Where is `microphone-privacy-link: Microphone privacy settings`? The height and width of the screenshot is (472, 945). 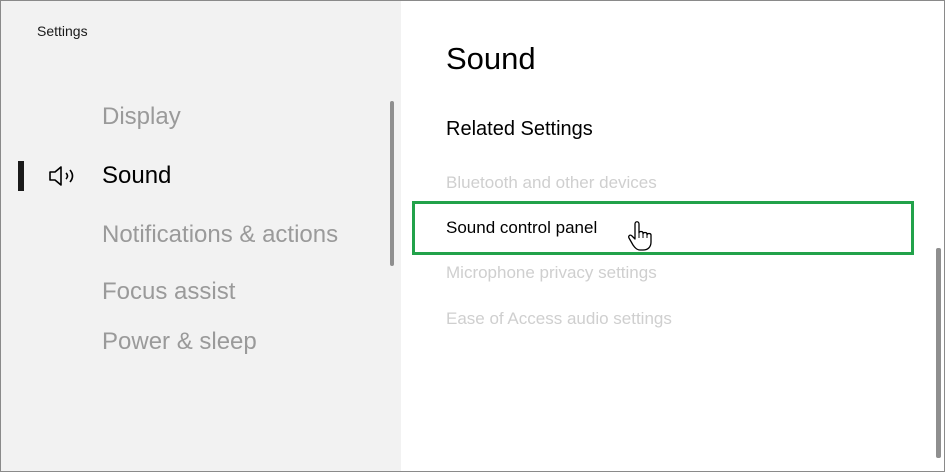
microphone-privacy-link: Microphone privacy settings is located at coordinates (551, 273).